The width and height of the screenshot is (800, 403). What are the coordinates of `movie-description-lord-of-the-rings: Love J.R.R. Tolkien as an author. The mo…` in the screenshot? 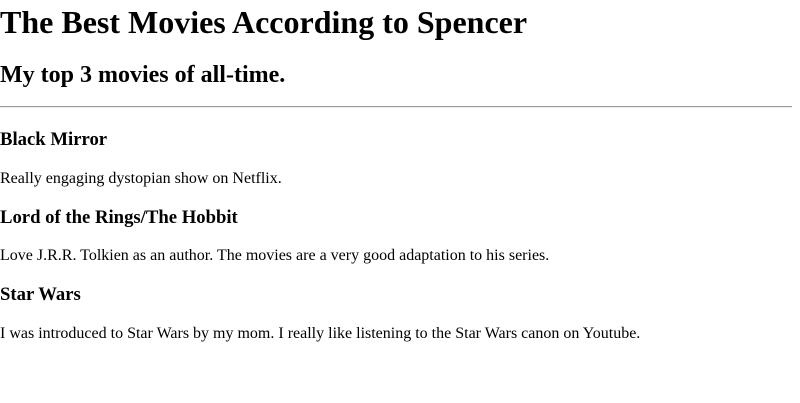 It's located at (275, 255).